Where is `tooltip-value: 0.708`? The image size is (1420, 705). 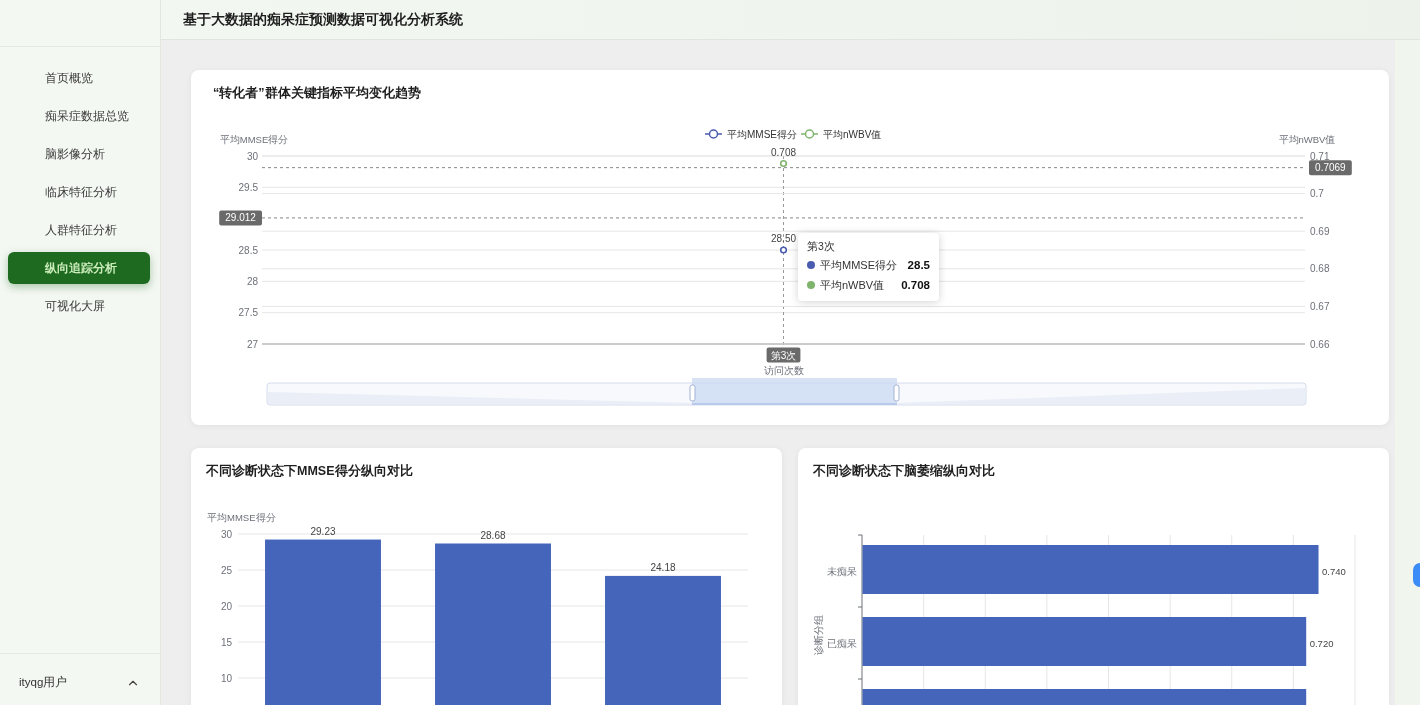 tooltip-value: 0.708 is located at coordinates (915, 285).